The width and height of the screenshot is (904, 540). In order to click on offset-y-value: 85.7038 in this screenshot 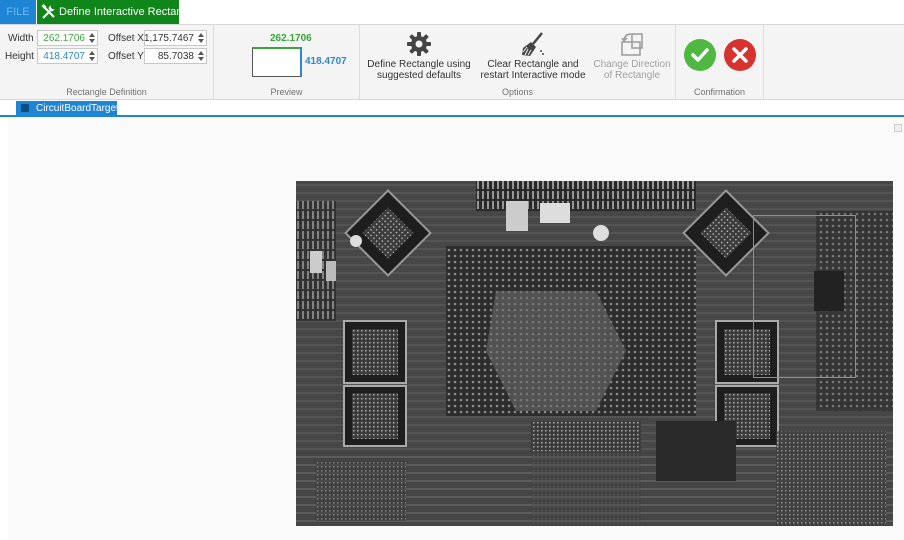, I will do `click(175, 56)`.